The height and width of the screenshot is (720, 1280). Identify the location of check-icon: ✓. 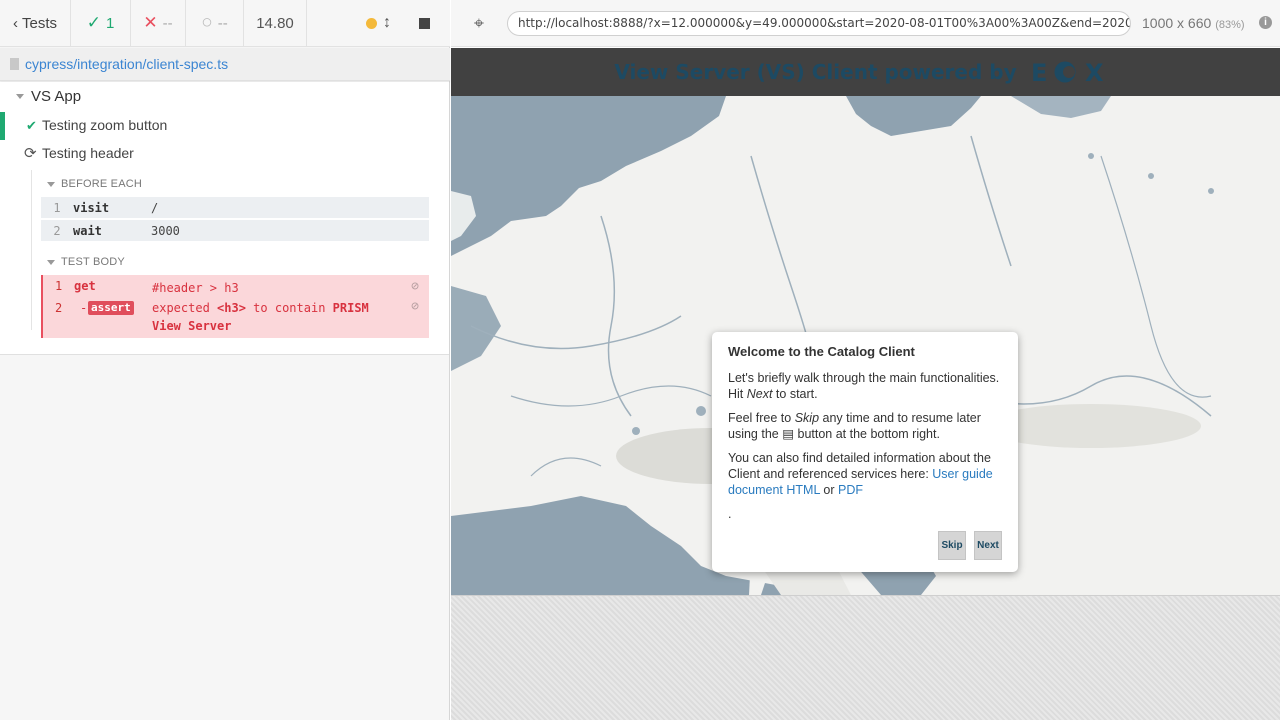
(93, 22).